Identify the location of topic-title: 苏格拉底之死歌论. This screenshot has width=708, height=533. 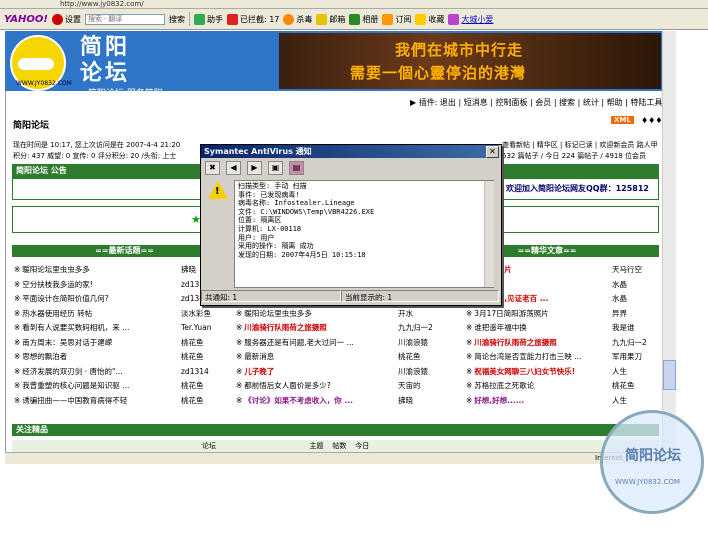
(504, 385).